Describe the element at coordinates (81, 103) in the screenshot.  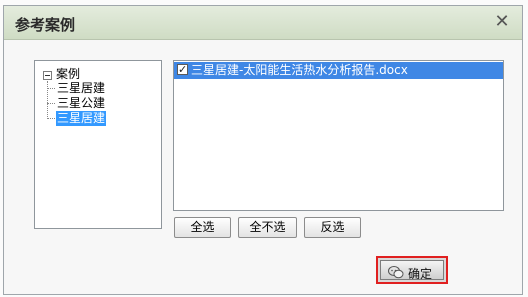
I see `tree-item-three-star-public: 三星公建` at that location.